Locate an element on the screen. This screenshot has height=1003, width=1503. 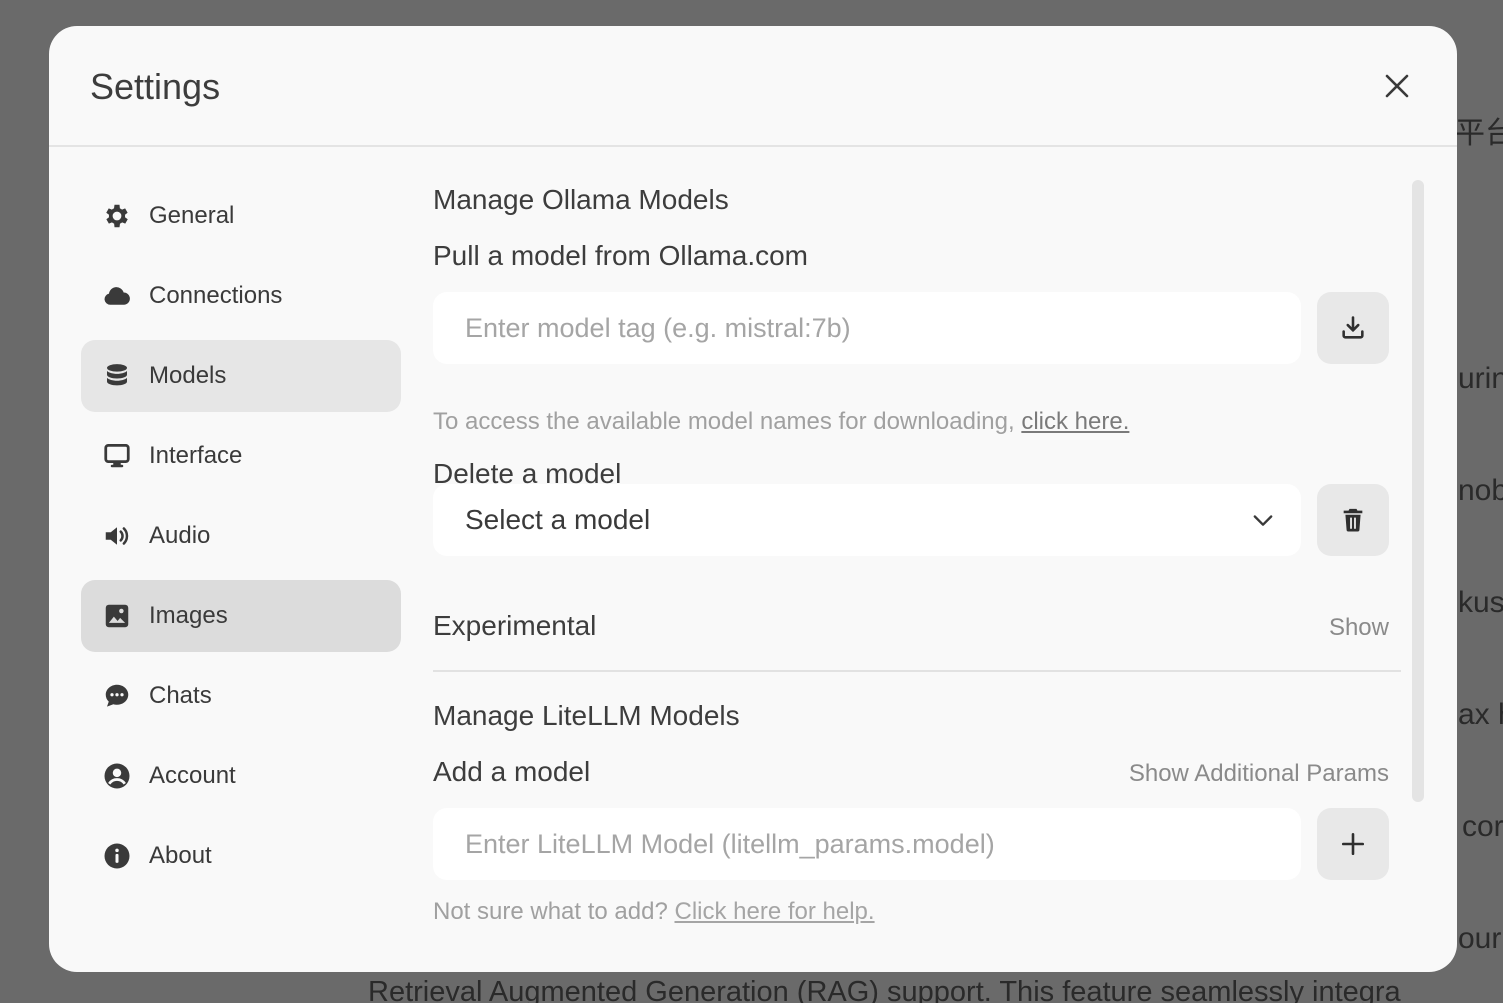
sidebar-item-label: About is located at coordinates (180, 855).